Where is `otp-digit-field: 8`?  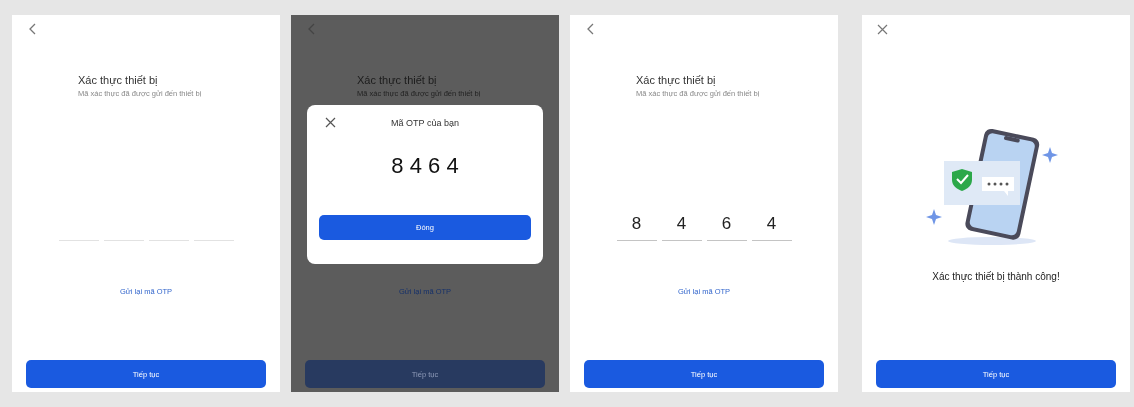
otp-digit-field: 8 is located at coordinates (636, 227).